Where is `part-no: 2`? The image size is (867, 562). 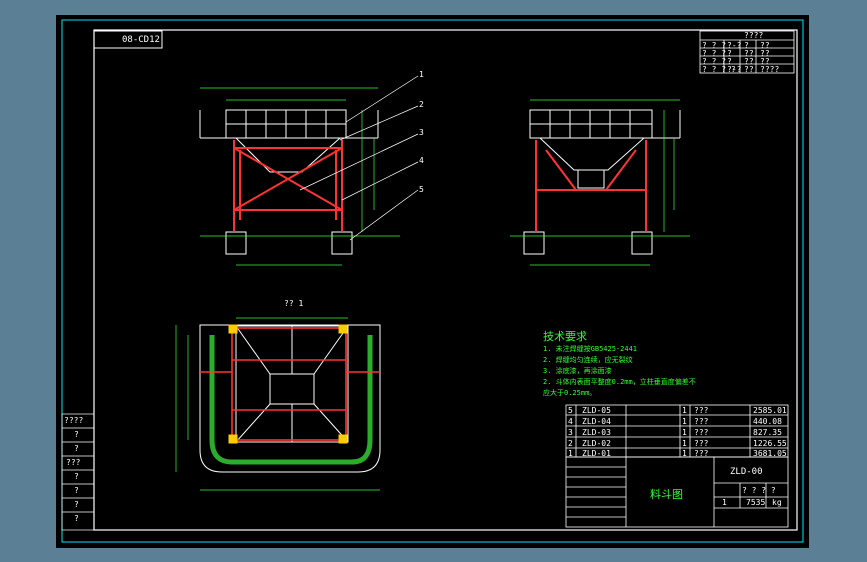 part-no: 2 is located at coordinates (570, 443).